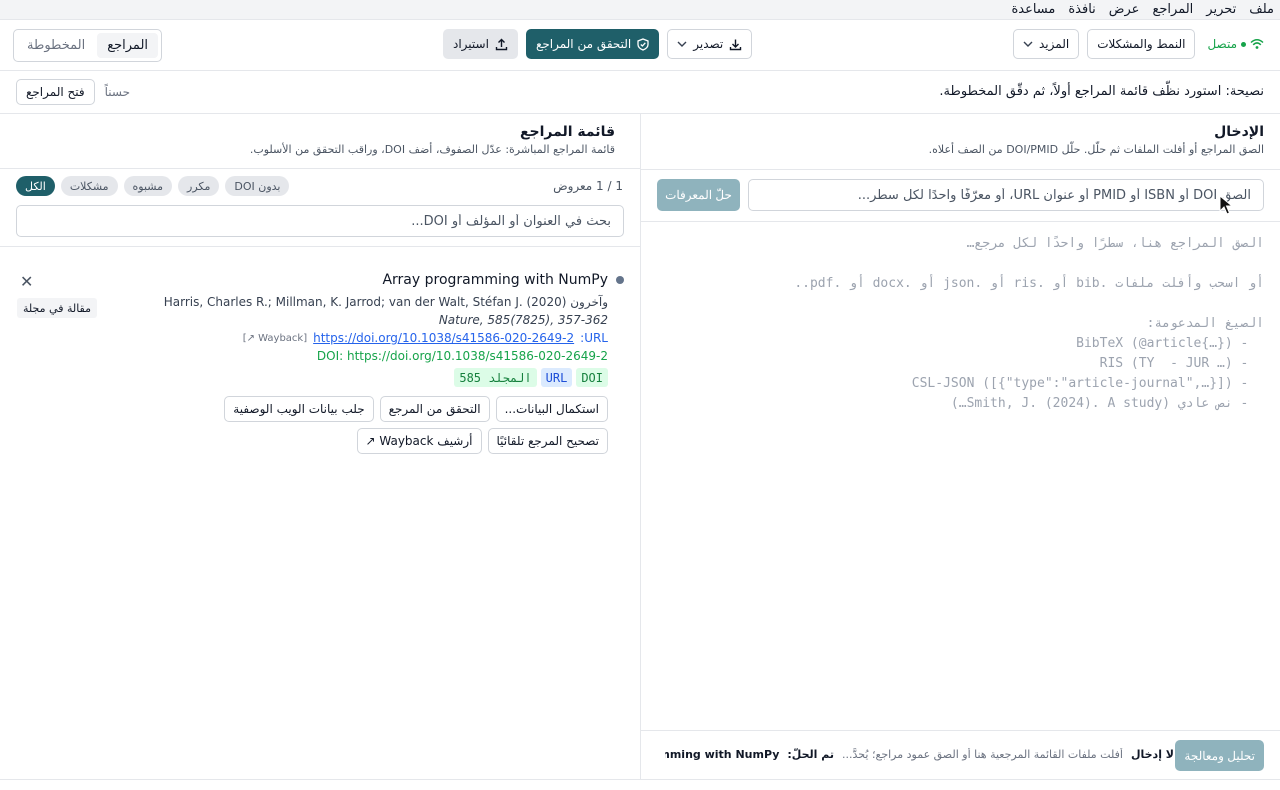  What do you see at coordinates (583, 44) in the screenshot?
I see `verify-label: التحقق من المراجع` at bounding box center [583, 44].